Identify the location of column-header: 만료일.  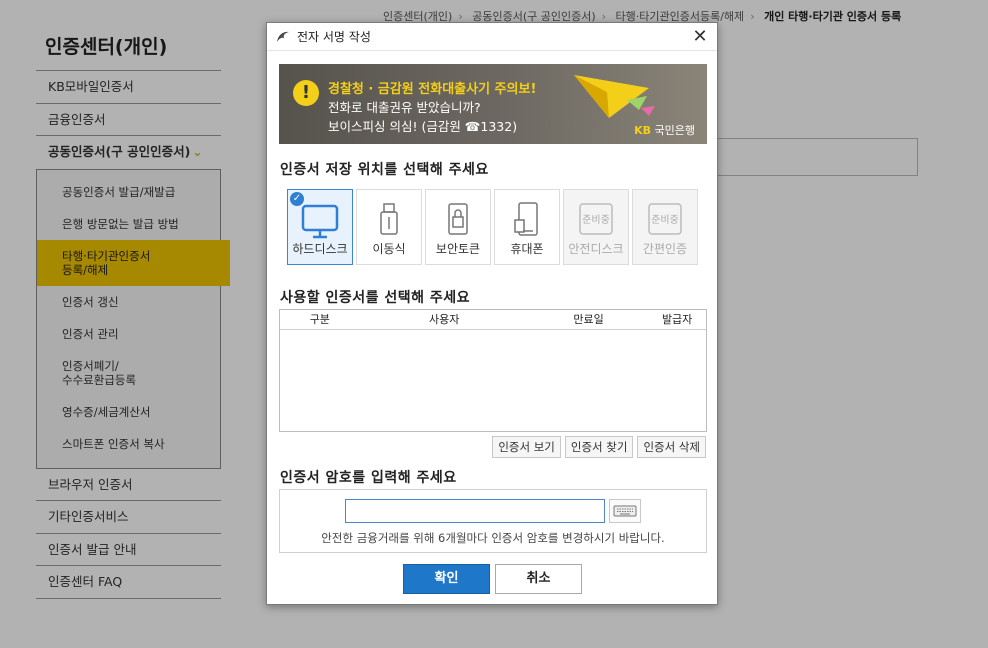
(588, 319).